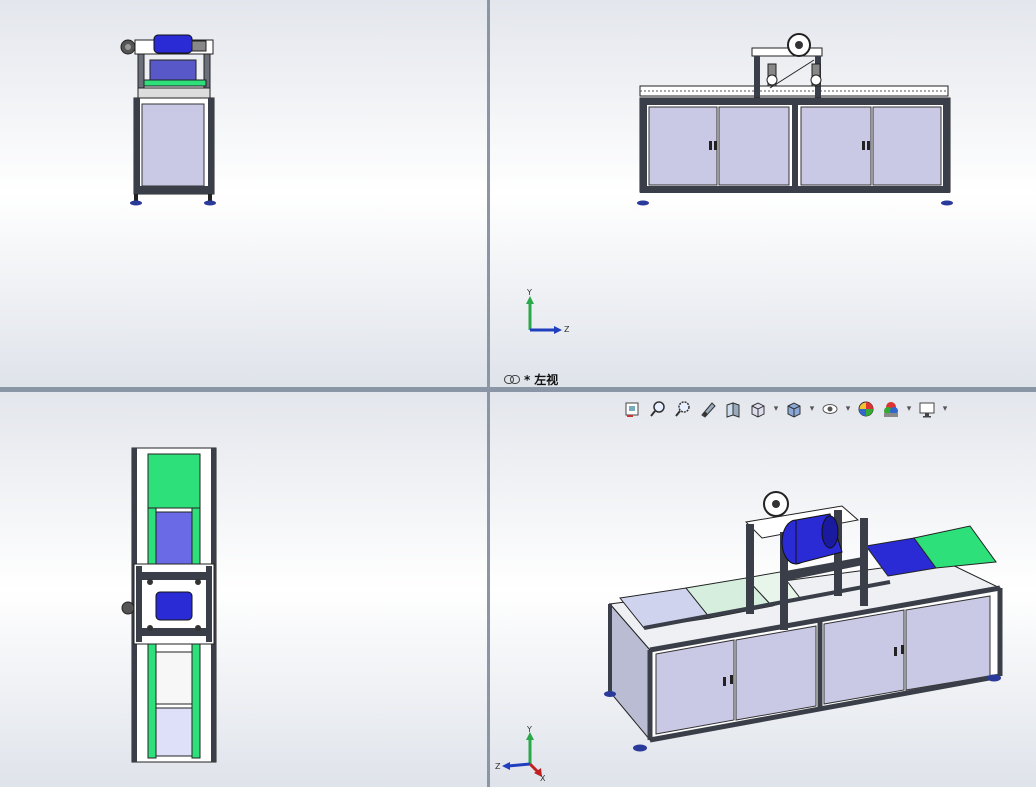 The image size is (1036, 787). I want to click on link-icon, so click(512, 379).